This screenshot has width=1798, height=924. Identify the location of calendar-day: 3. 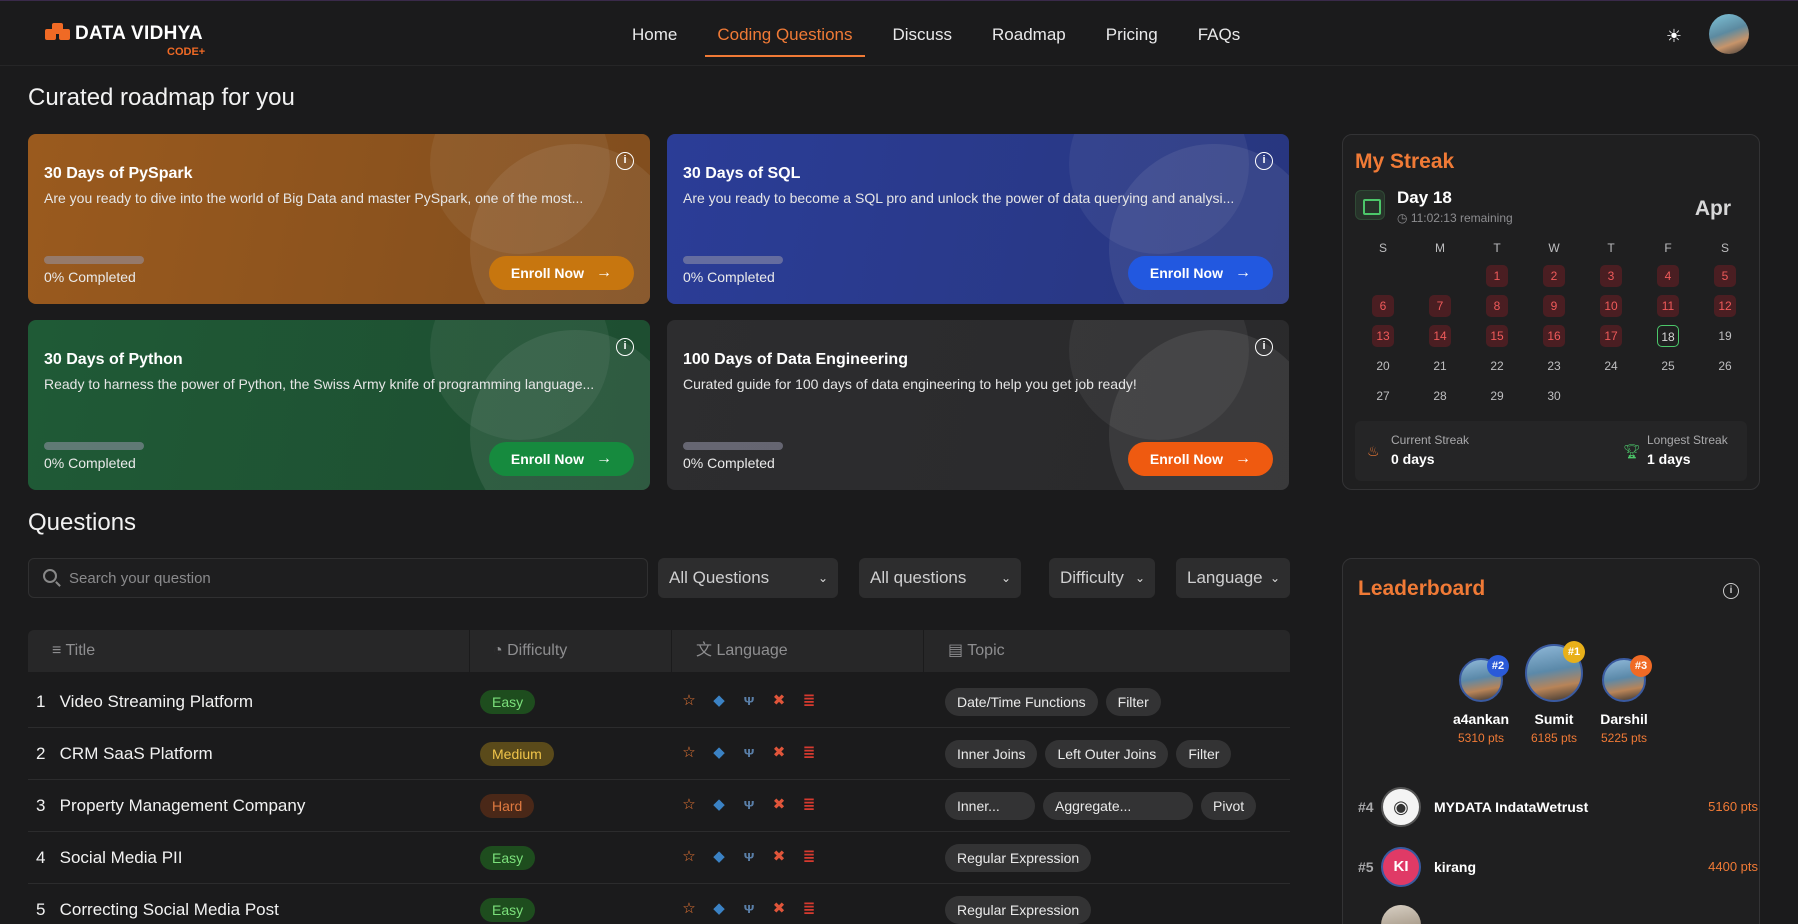
(1611, 276).